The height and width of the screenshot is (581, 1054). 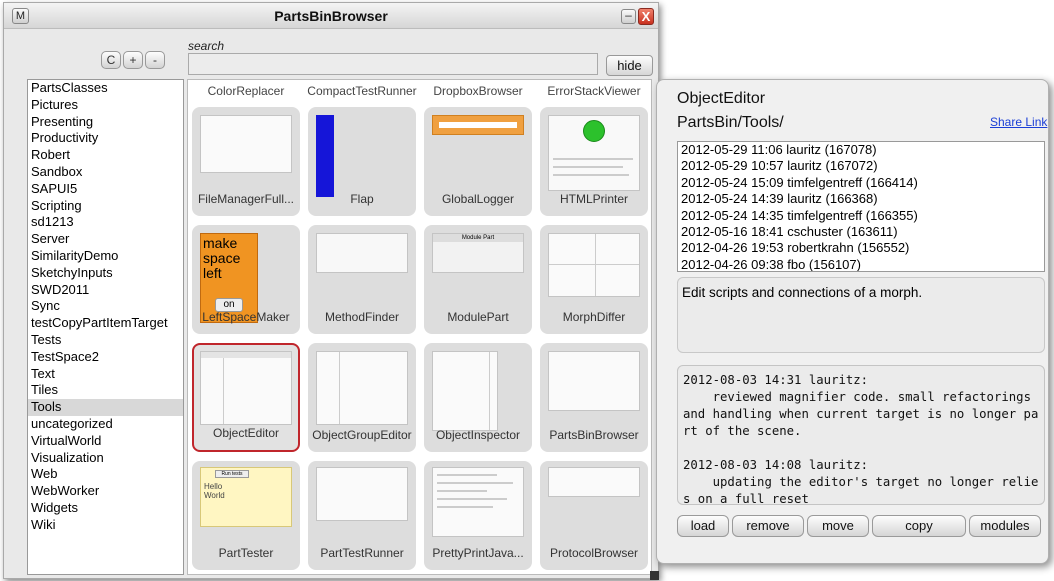 What do you see at coordinates (1005, 526) in the screenshot?
I see `modules-button: modules` at bounding box center [1005, 526].